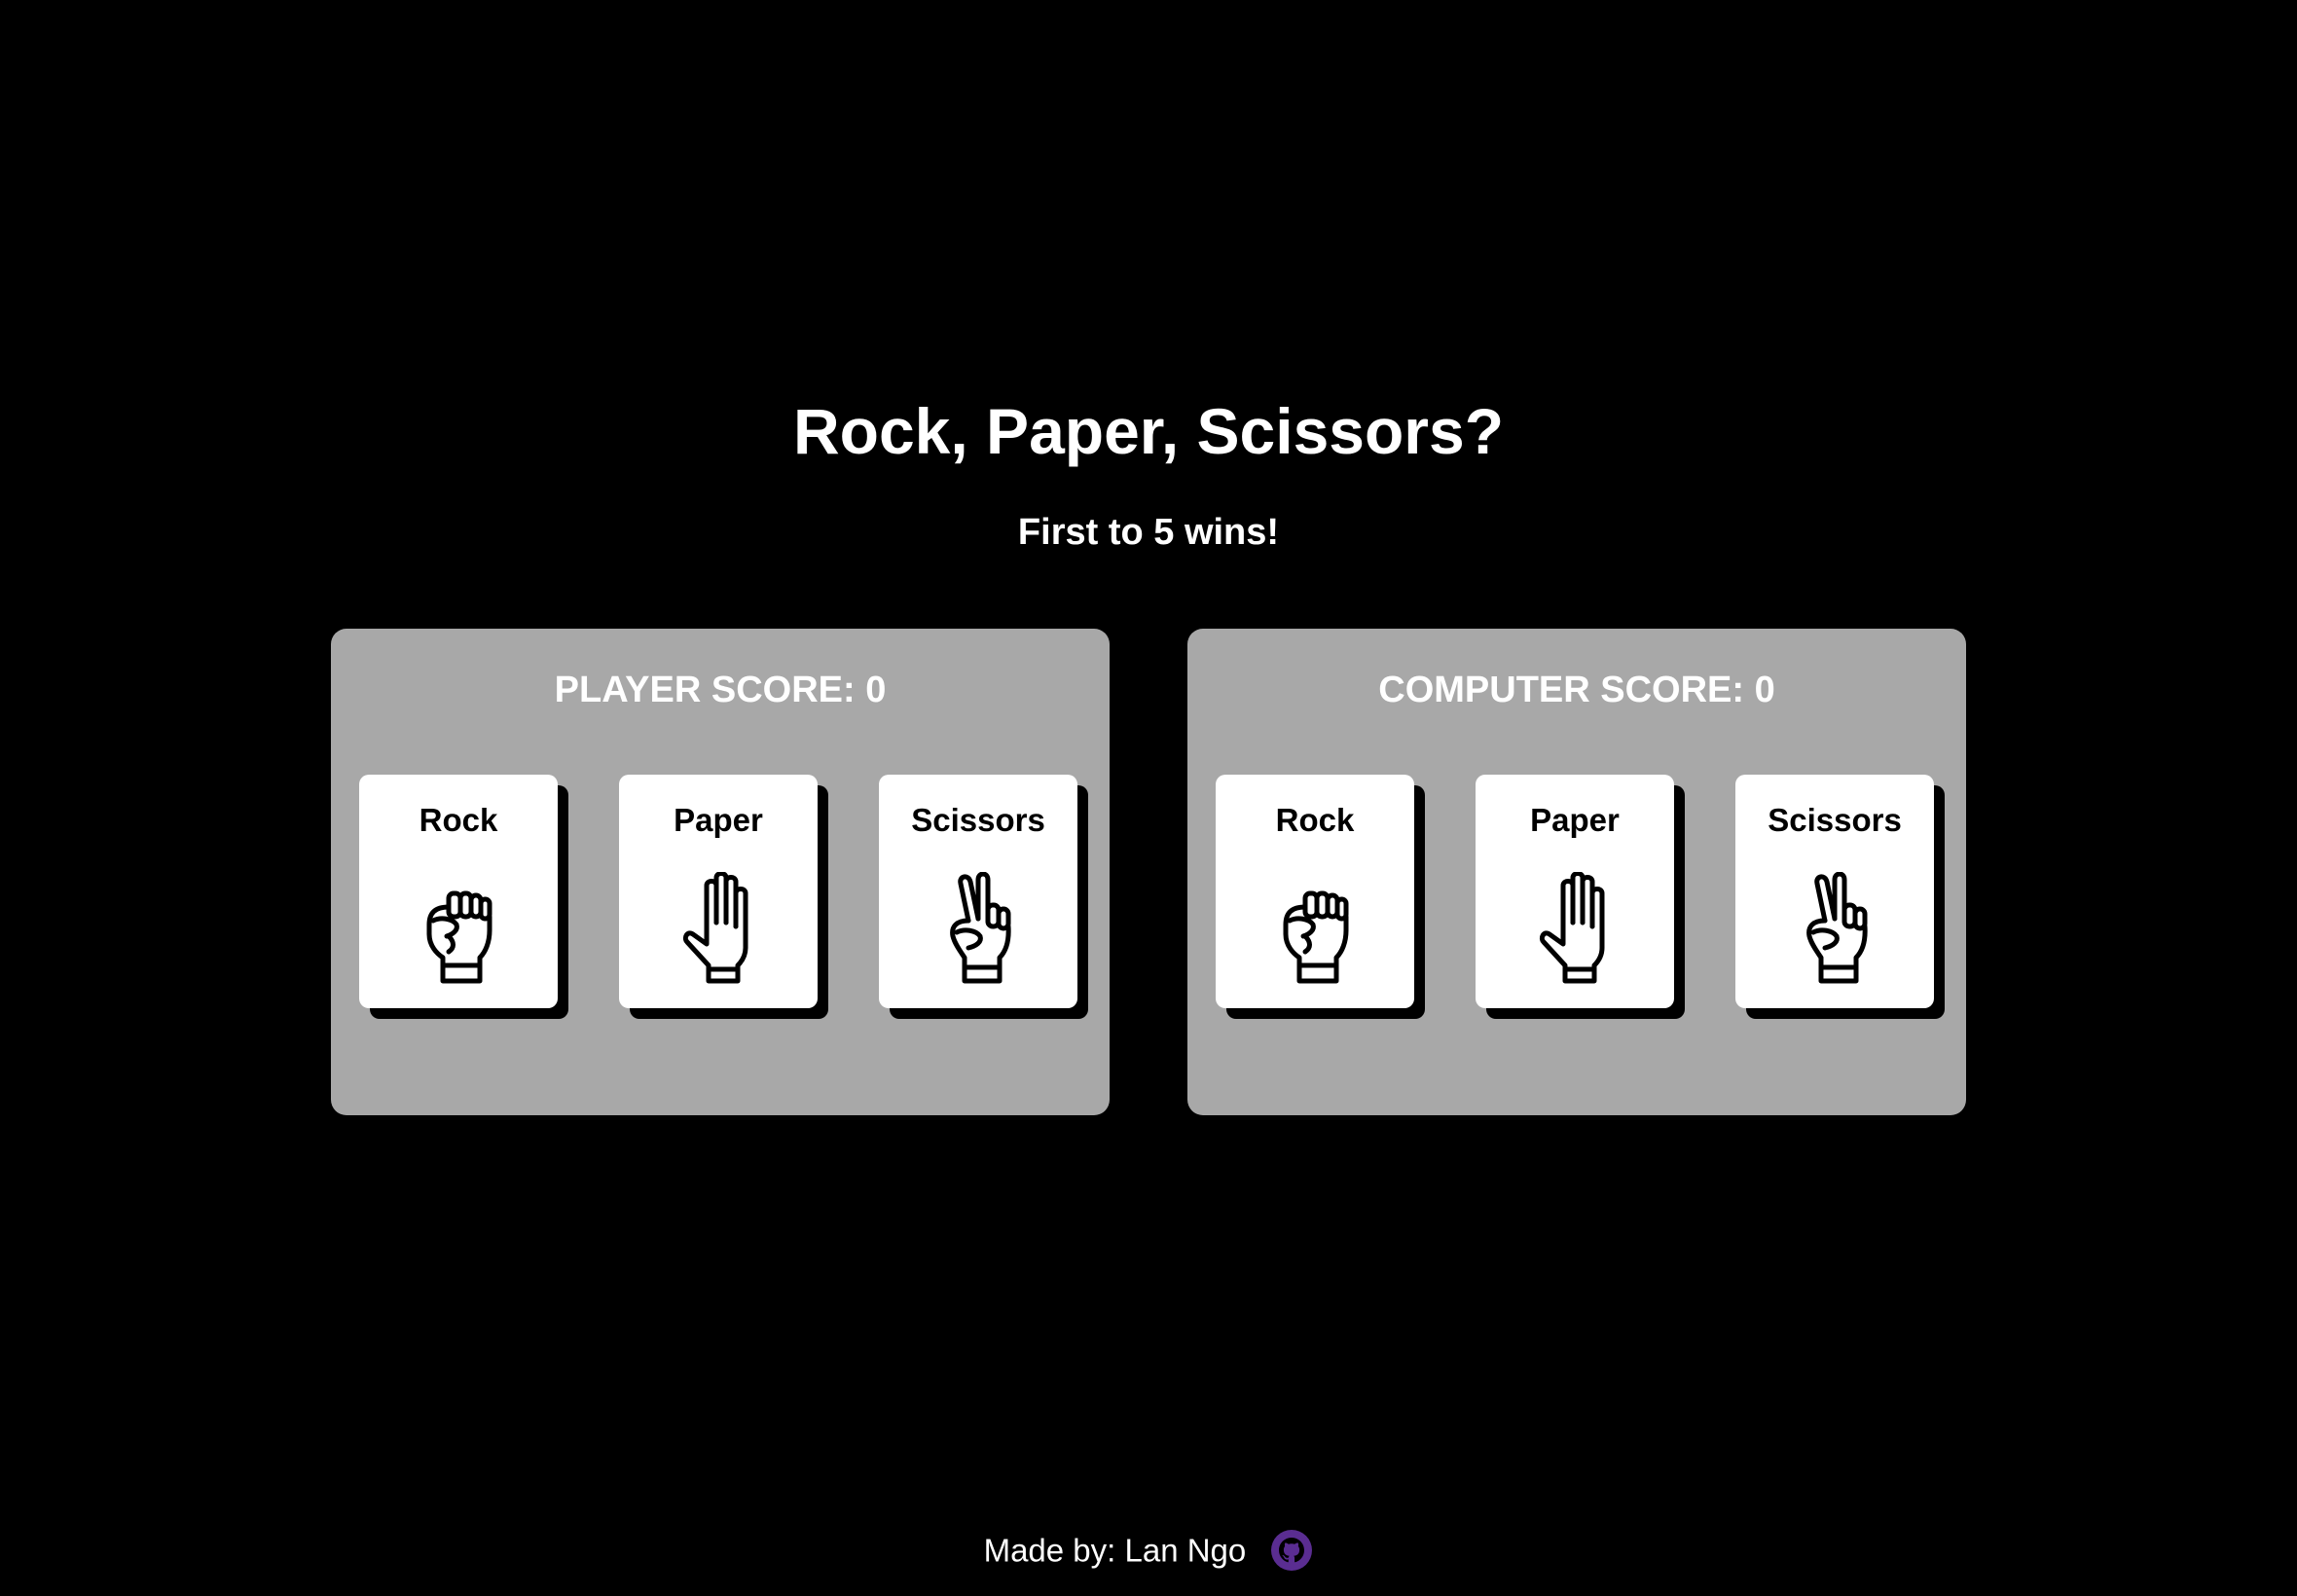  I want to click on player-rock-card: Rock, so click(459, 891).